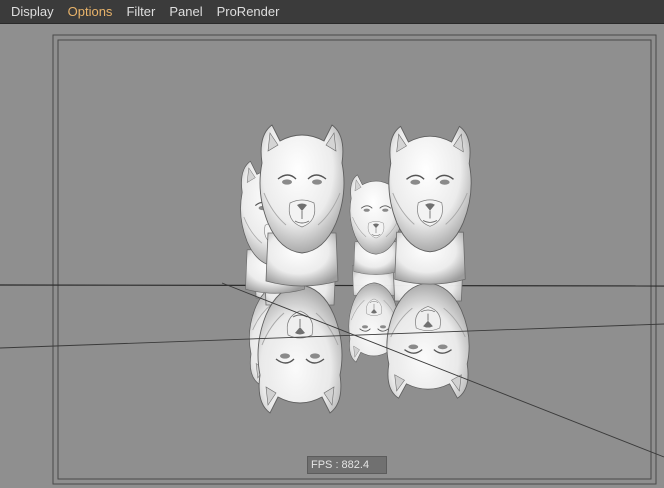 The height and width of the screenshot is (488, 664). I want to click on menu-prorender: ProRender, so click(248, 12).